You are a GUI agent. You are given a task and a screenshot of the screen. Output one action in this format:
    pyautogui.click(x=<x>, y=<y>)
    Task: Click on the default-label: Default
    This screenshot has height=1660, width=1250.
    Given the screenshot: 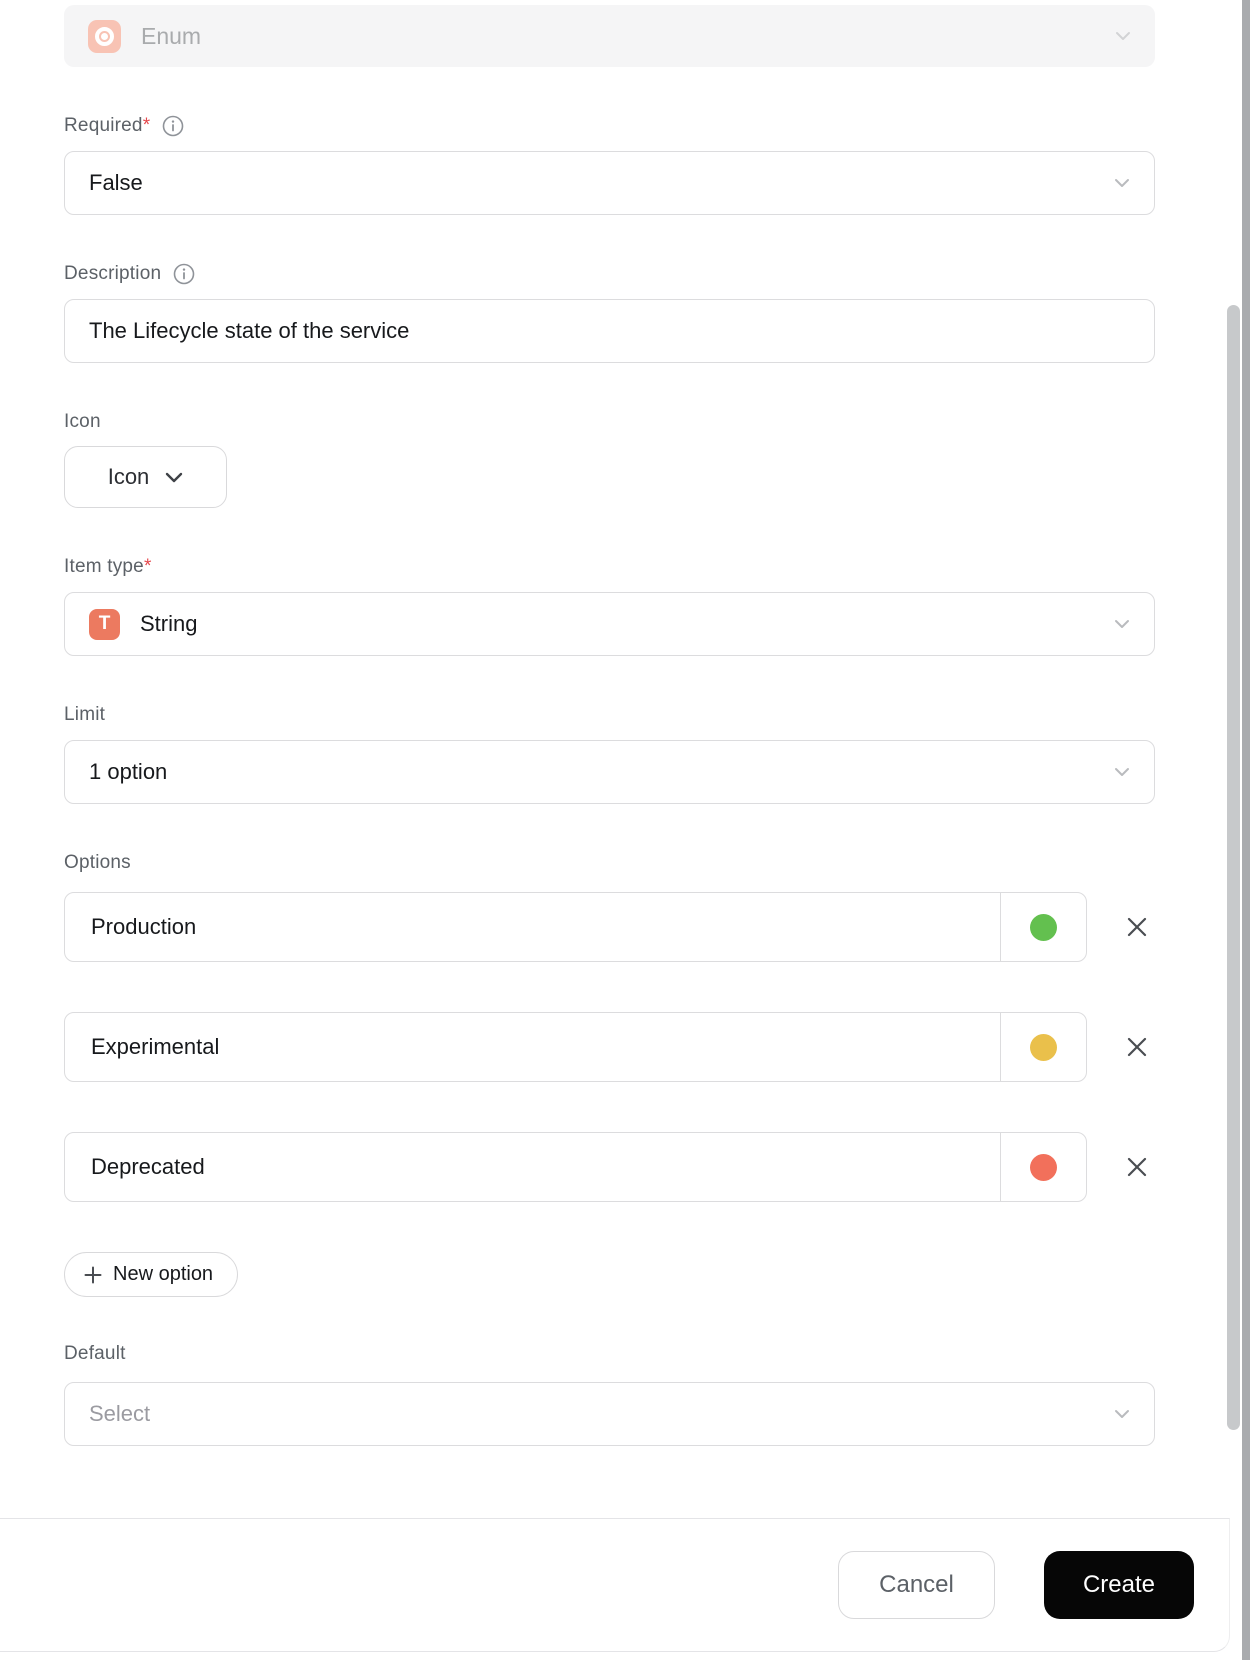 What is the action you would take?
    pyautogui.click(x=95, y=1353)
    